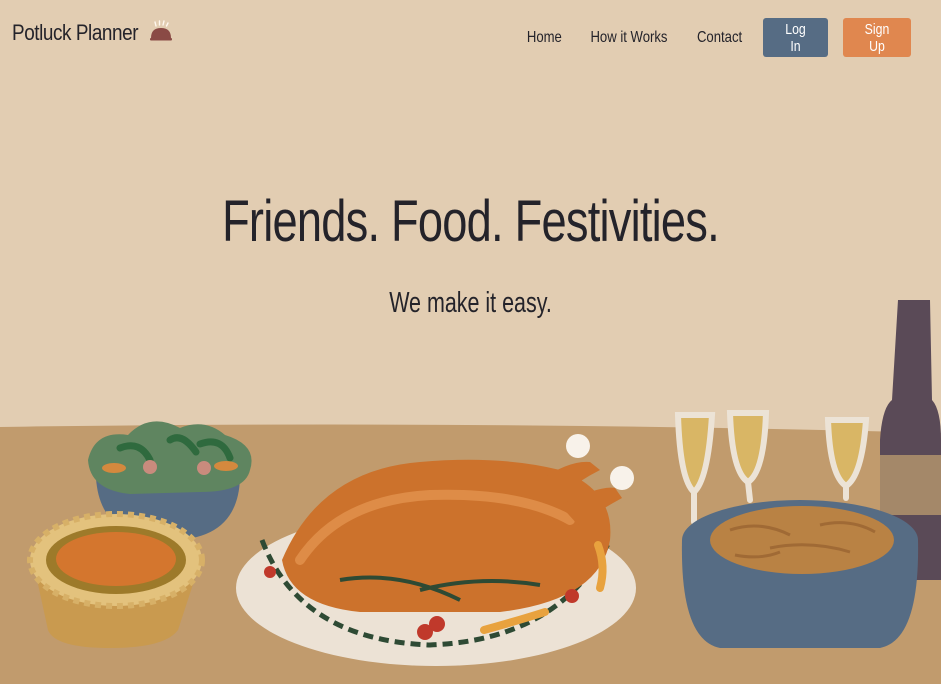  I want to click on login-button: Log In, so click(795, 37).